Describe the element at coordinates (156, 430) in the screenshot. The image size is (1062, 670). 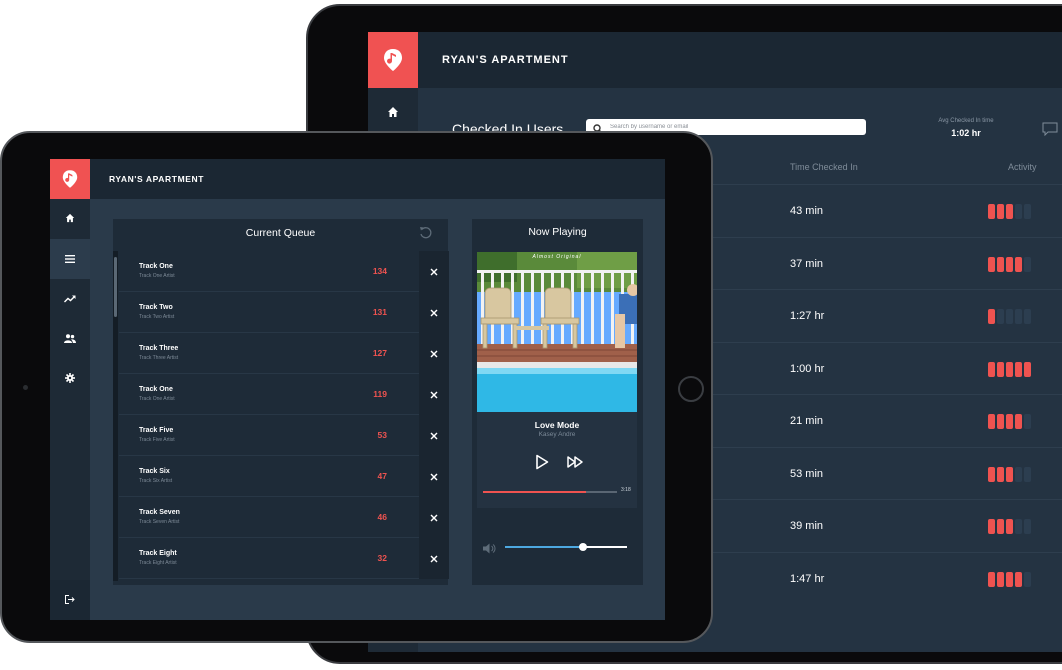
I see `track-name: Track Five` at that location.